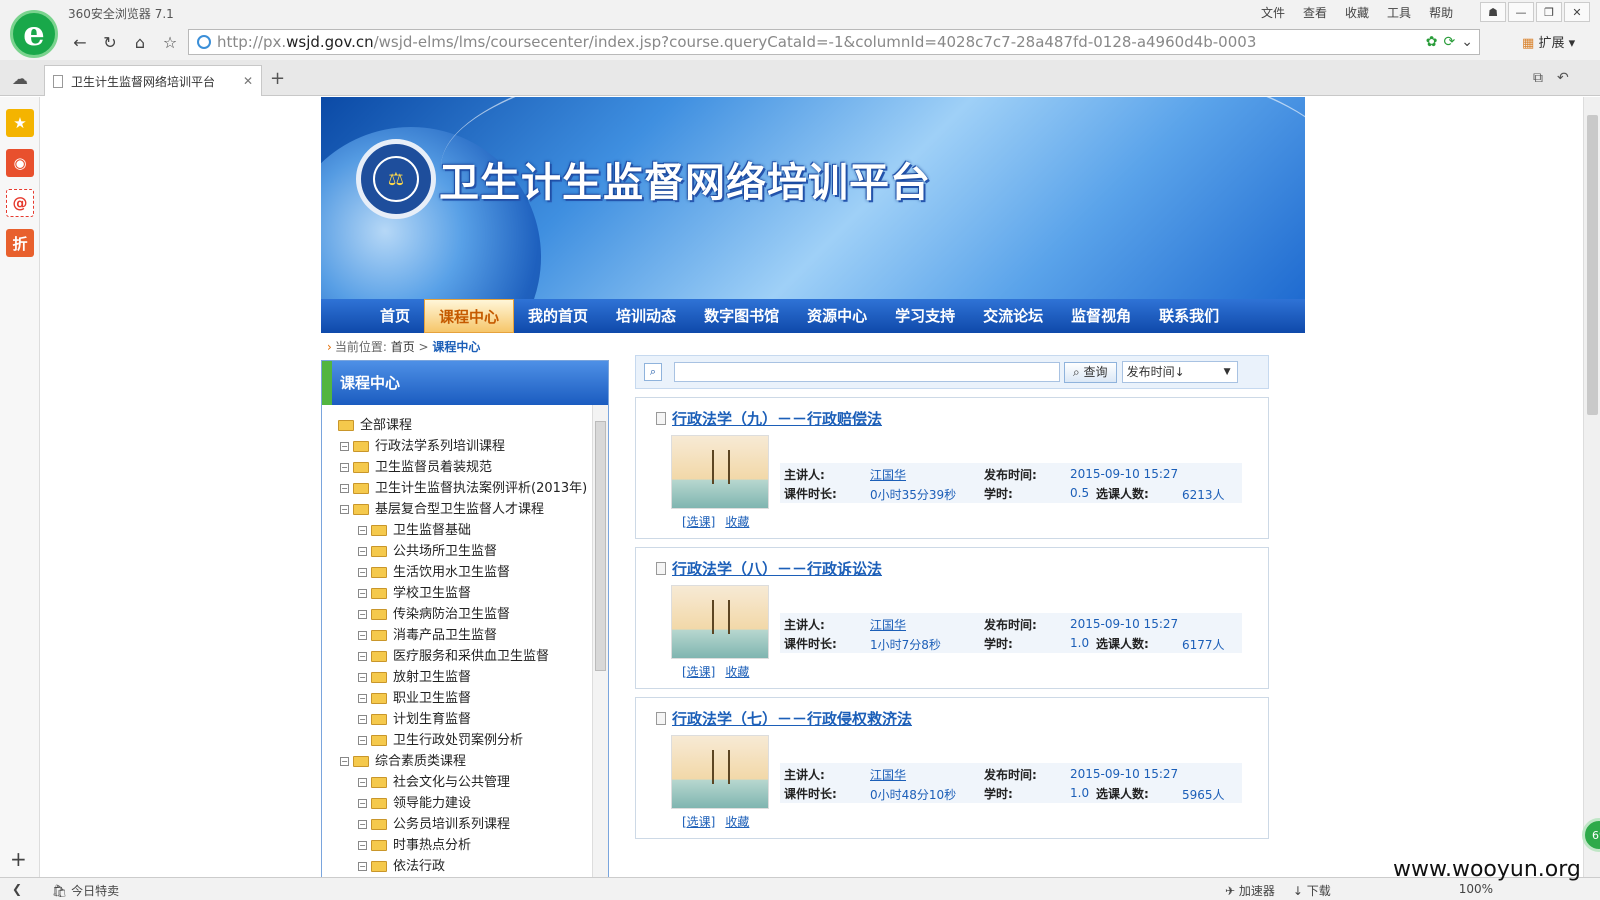  I want to click on skin-icon: ☗, so click(1493, 12).